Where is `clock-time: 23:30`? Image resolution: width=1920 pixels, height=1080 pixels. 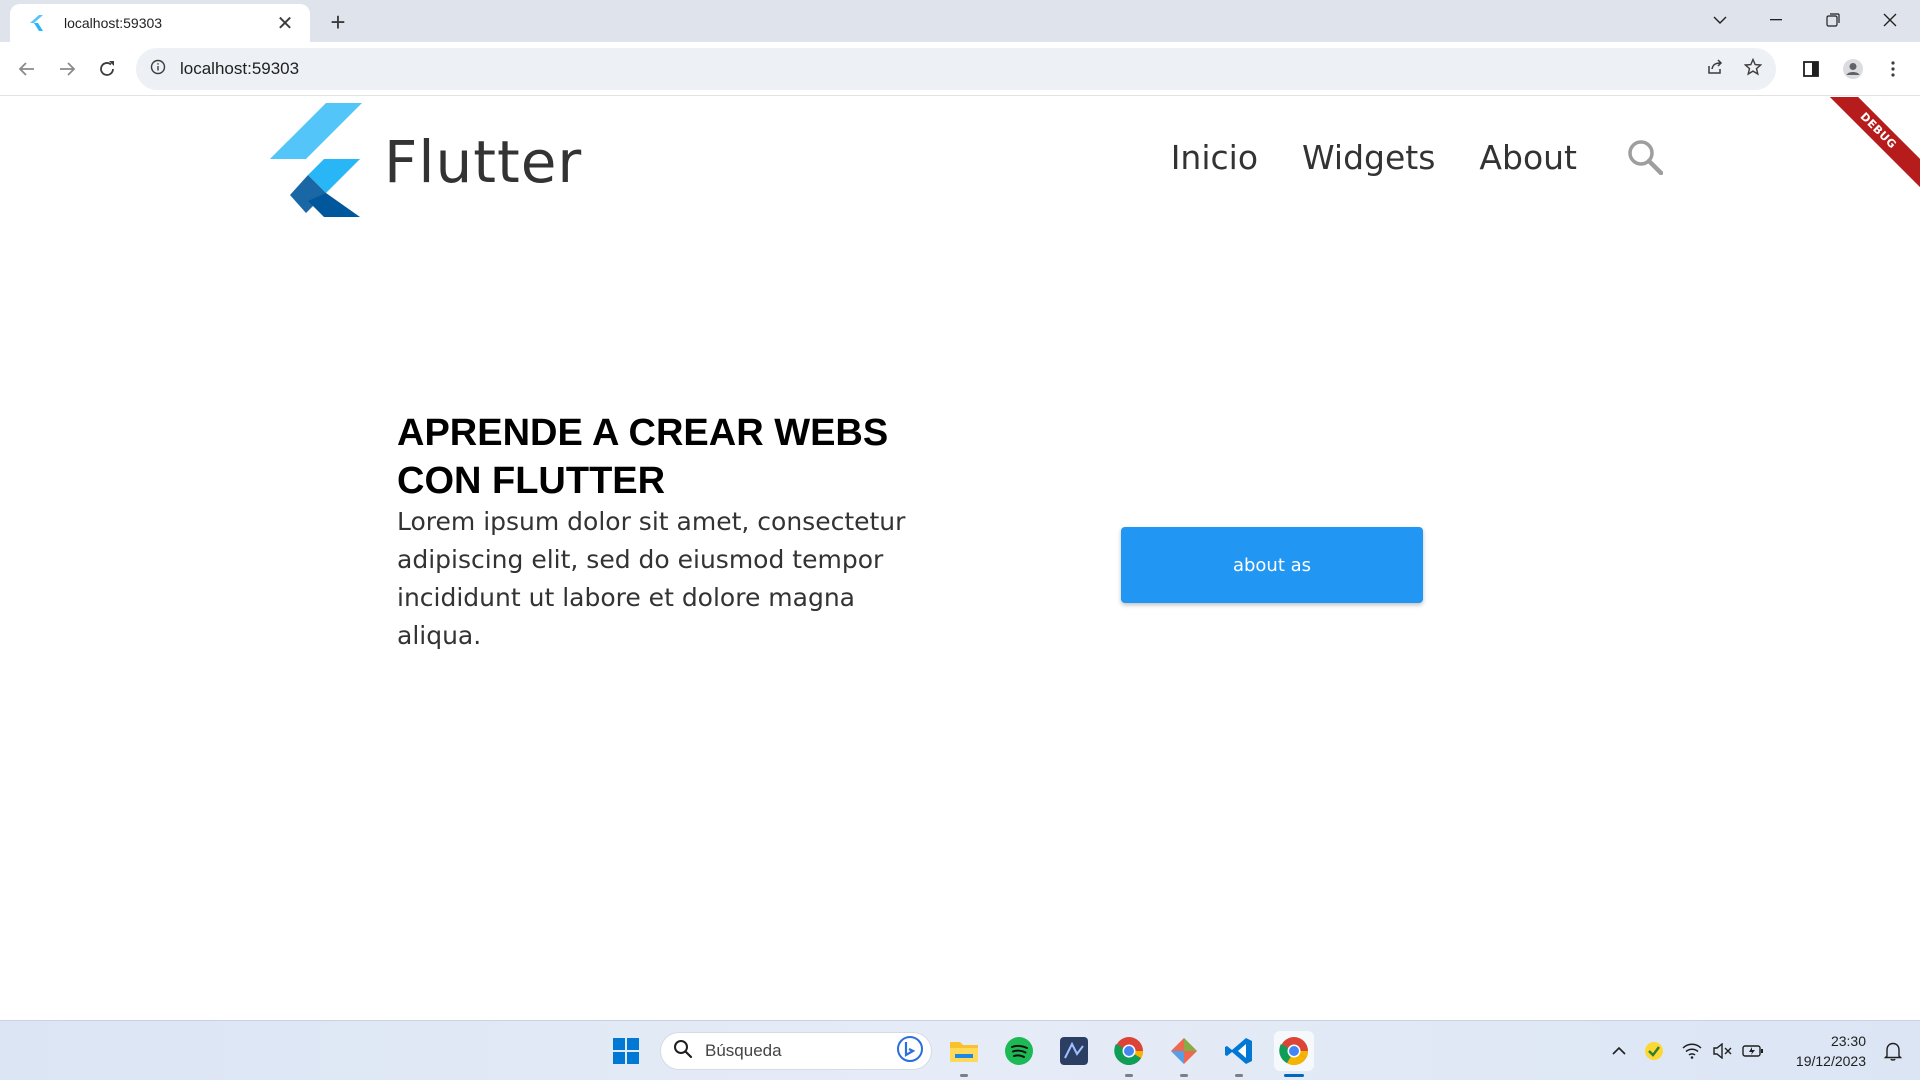 clock-time: 23:30 is located at coordinates (1848, 1041).